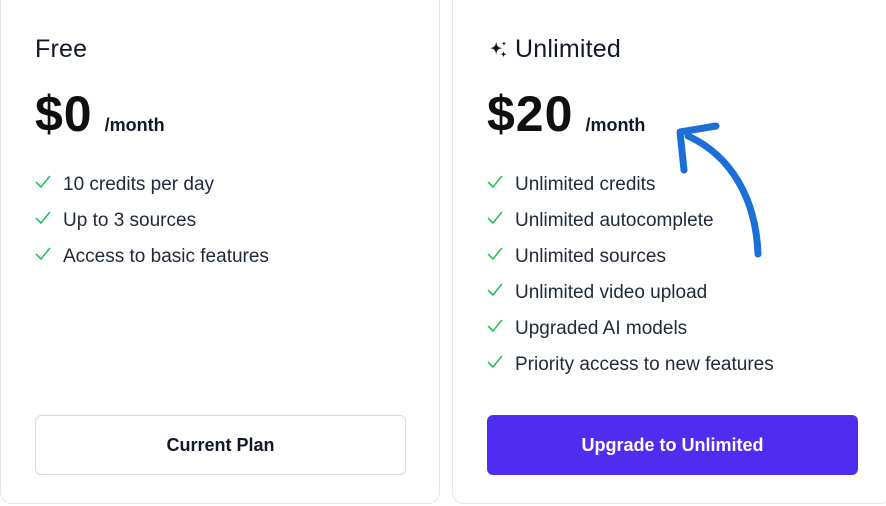  What do you see at coordinates (139, 184) in the screenshot?
I see `feature-text: 10 credits per day` at bounding box center [139, 184].